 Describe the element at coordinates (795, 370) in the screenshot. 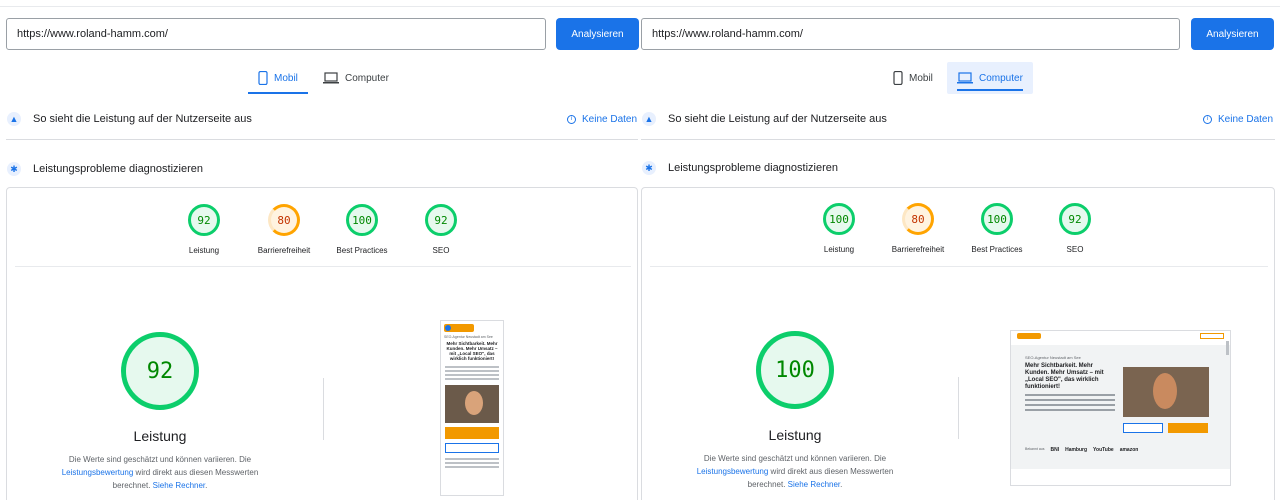

I see `main-score-gauge: 100` at that location.